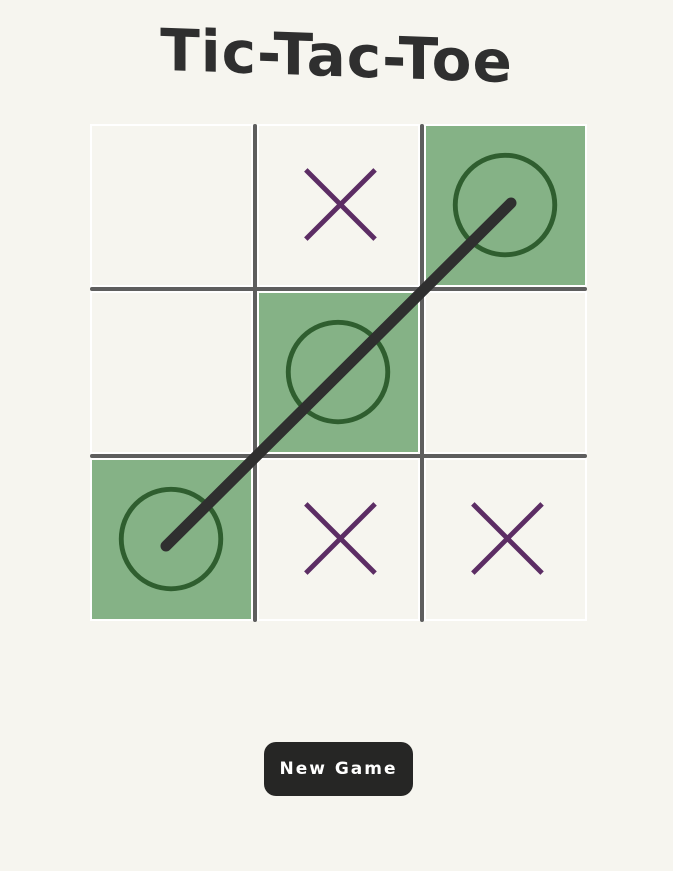 This screenshot has height=871, width=673. What do you see at coordinates (336, 56) in the screenshot?
I see `page-title: Tic-Tac-Toe` at bounding box center [336, 56].